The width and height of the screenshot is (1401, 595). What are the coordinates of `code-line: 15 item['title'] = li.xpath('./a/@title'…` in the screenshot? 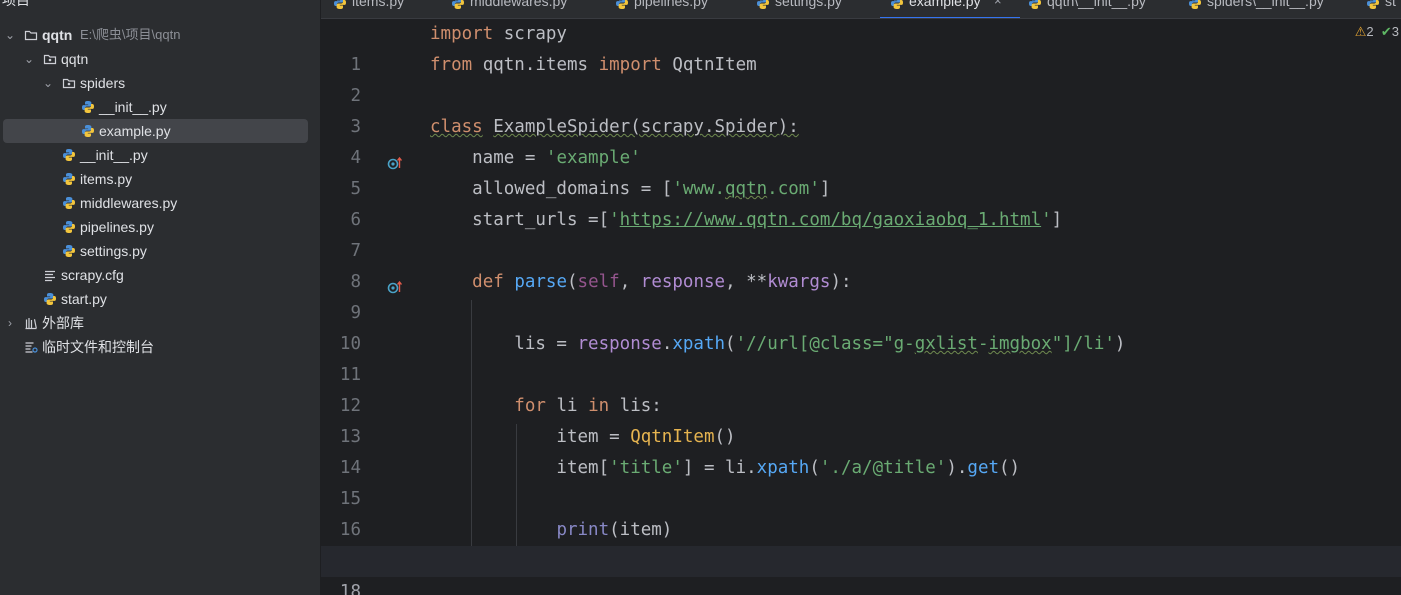 It's located at (861, 481).